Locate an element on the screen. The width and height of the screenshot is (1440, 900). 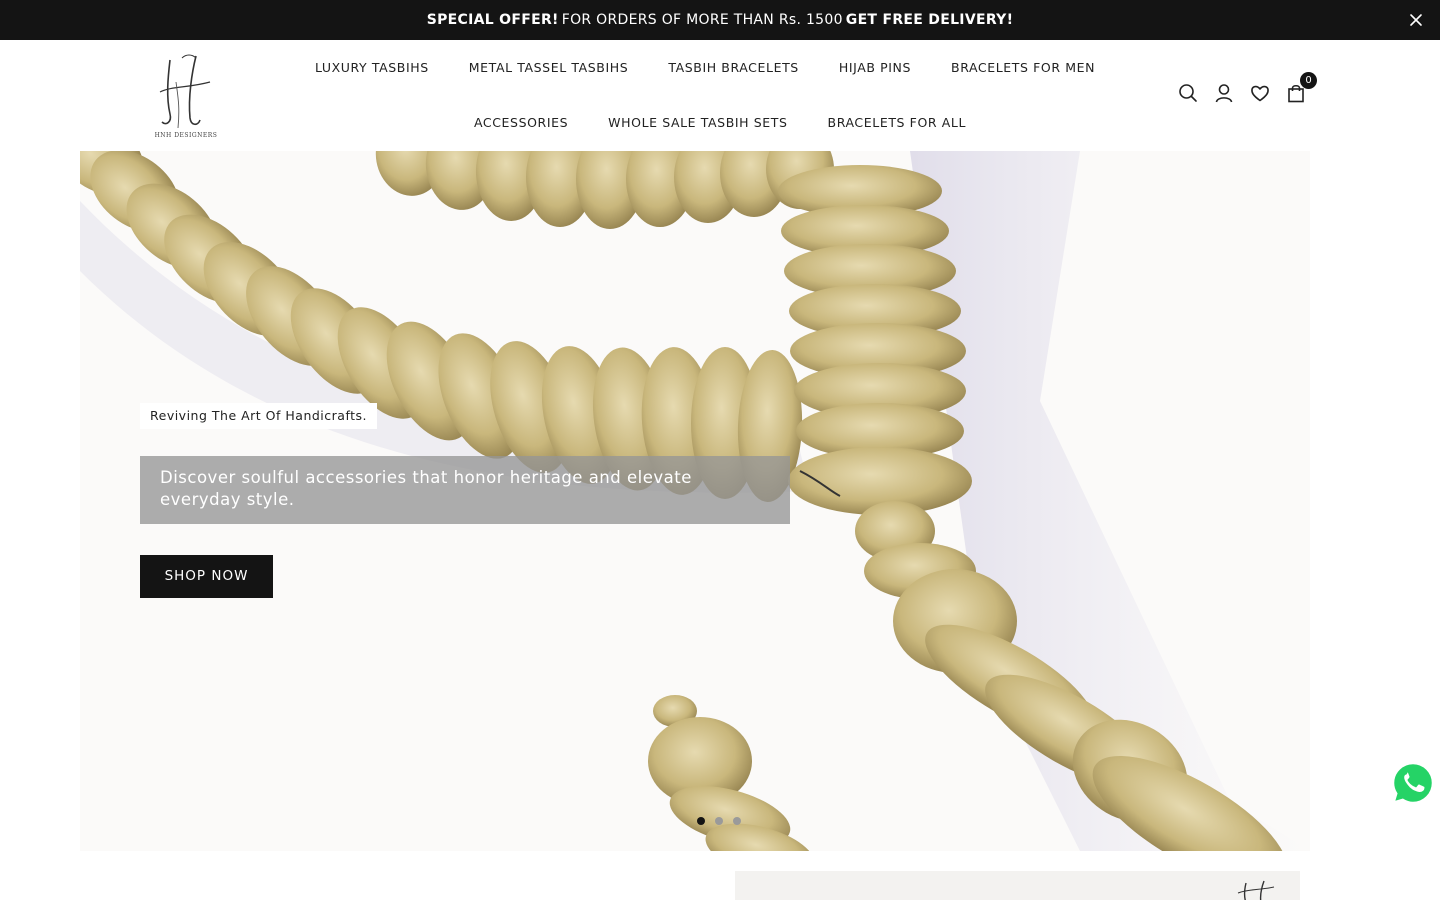
nav-item-bracelets-for-men: BRACELETS FOR MEN is located at coordinates (1023, 68).